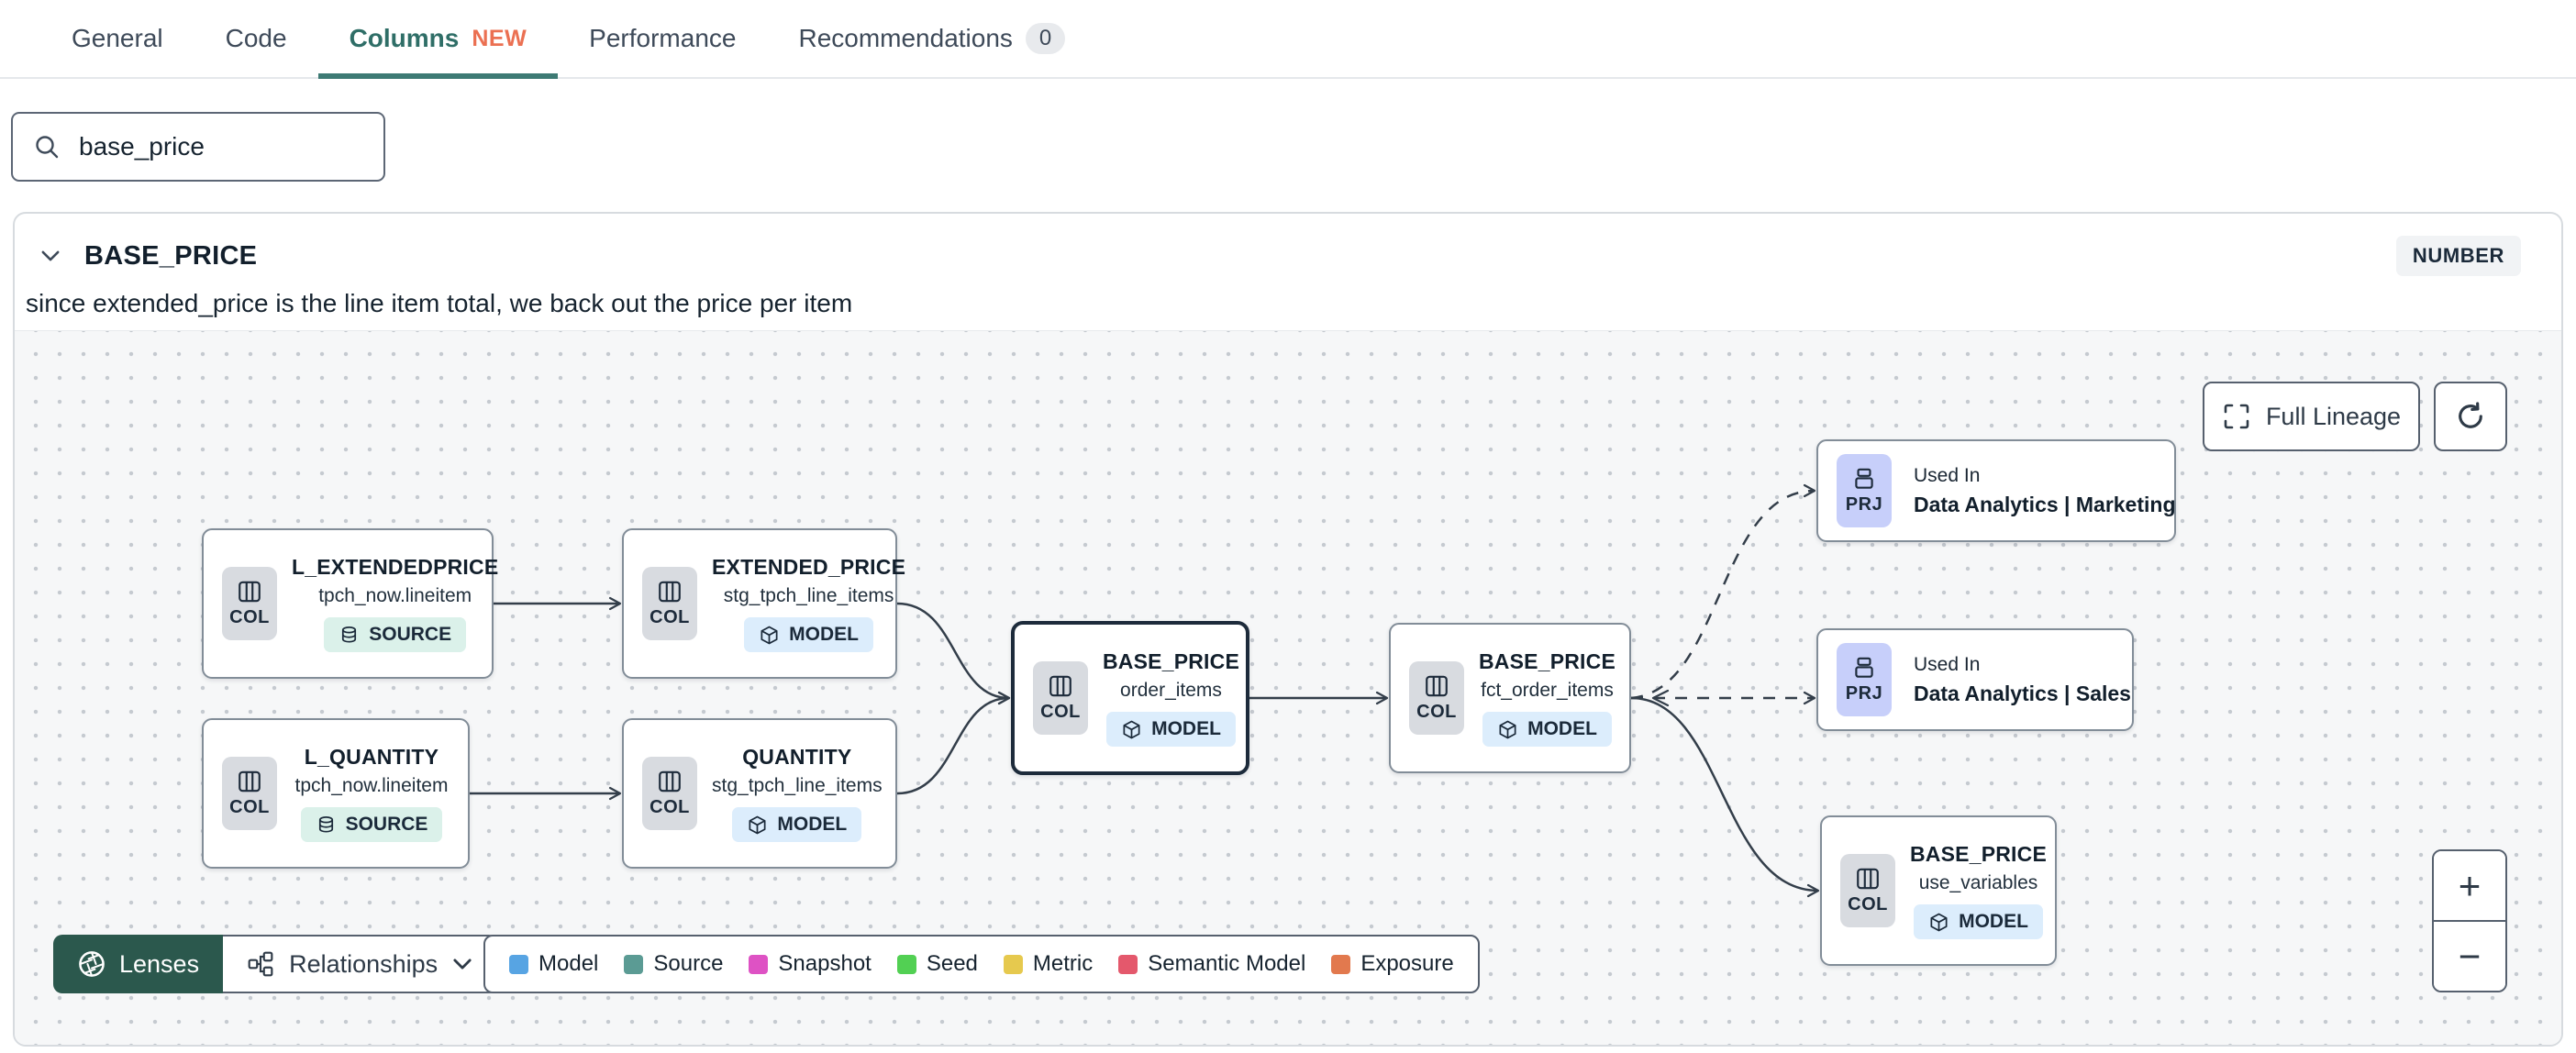 The image size is (2576, 1053). I want to click on node-title: Data Analytics | Marketing, so click(2045, 504).